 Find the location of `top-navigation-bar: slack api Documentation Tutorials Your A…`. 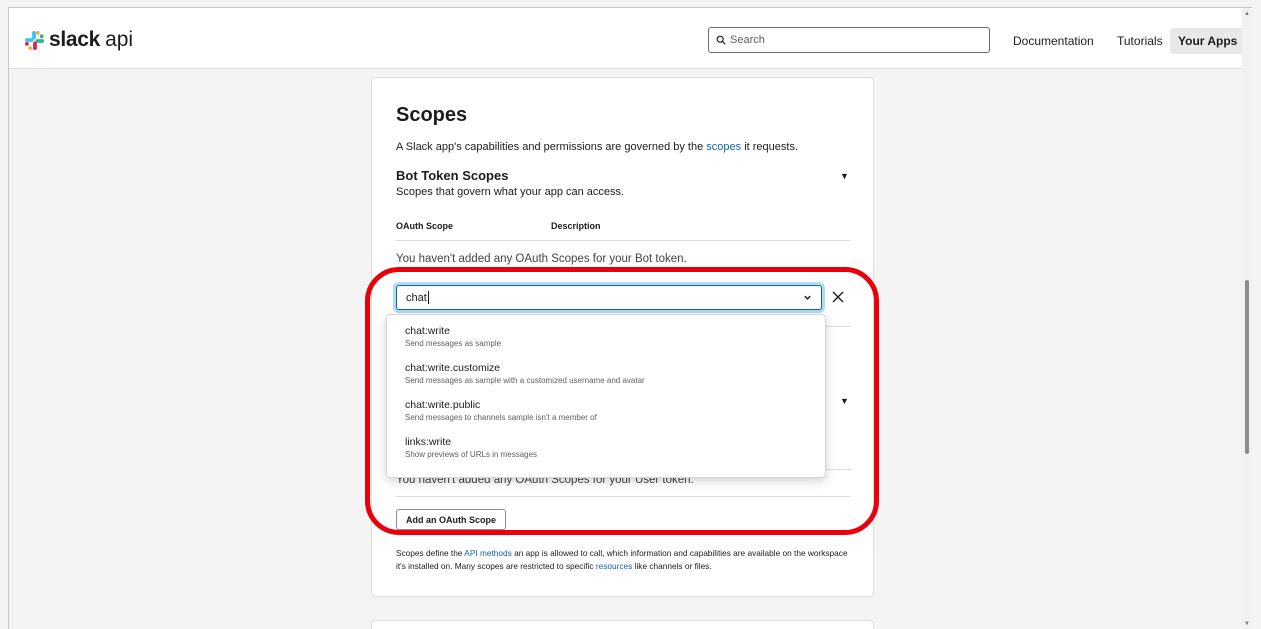

top-navigation-bar: slack api Documentation Tutorials Your A… is located at coordinates (630, 38).